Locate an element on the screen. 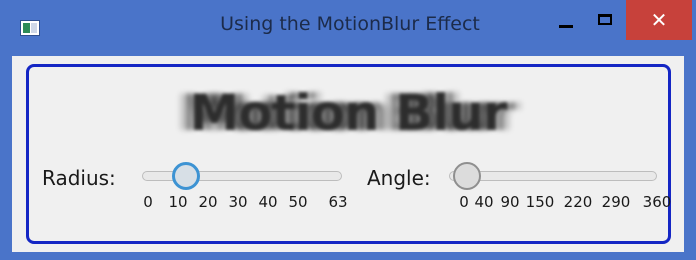 This screenshot has width=696, height=260. angle-tick-label: 40 is located at coordinates (484, 202).